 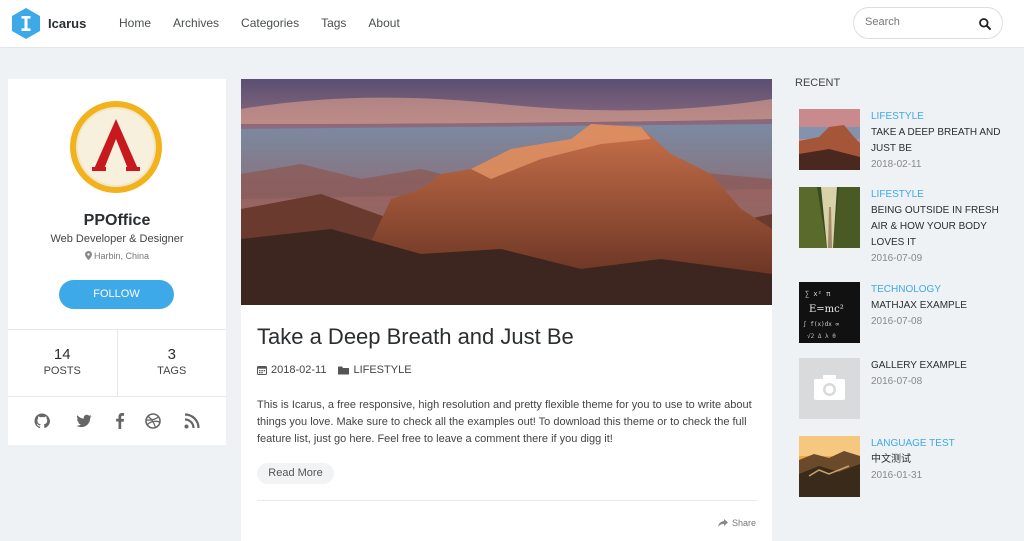 I want to click on nav-categories: Categories, so click(x=270, y=23).